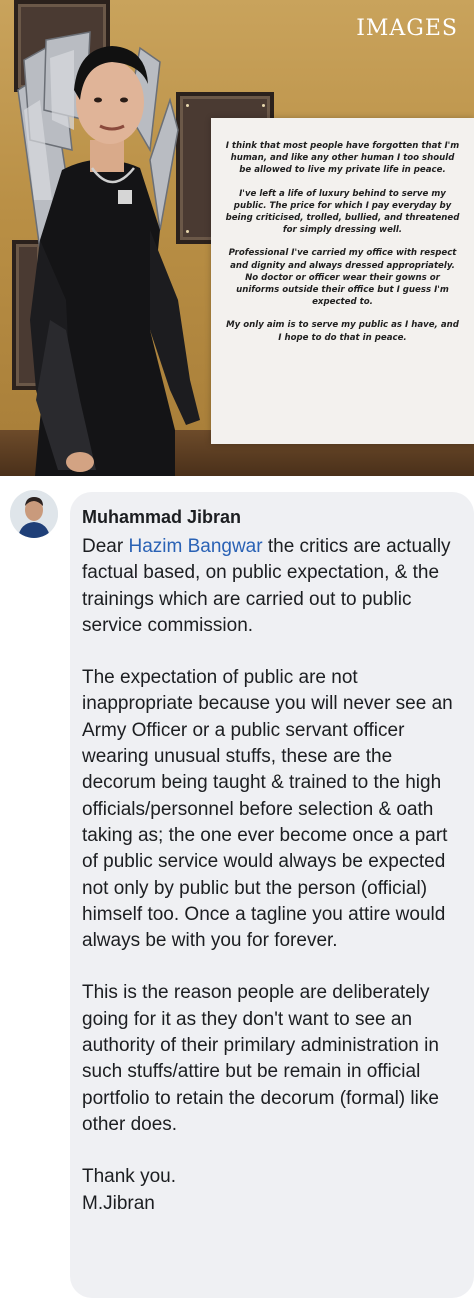  I want to click on person-figure, so click(108, 253).